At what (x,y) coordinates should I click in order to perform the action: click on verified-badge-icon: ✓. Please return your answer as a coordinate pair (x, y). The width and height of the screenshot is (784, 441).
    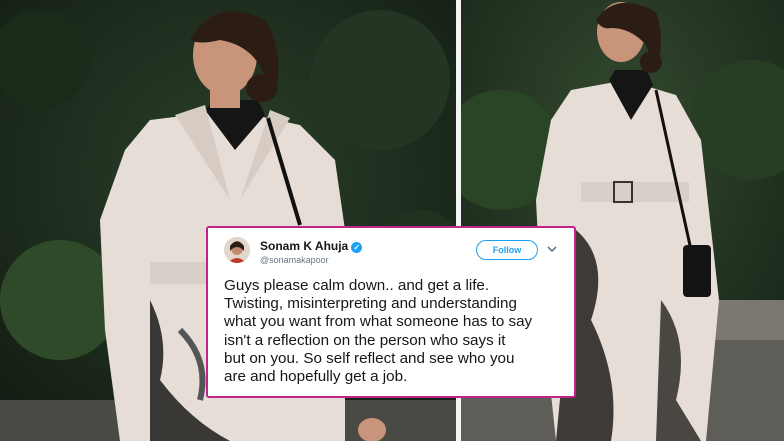
    Looking at the image, I should click on (357, 247).